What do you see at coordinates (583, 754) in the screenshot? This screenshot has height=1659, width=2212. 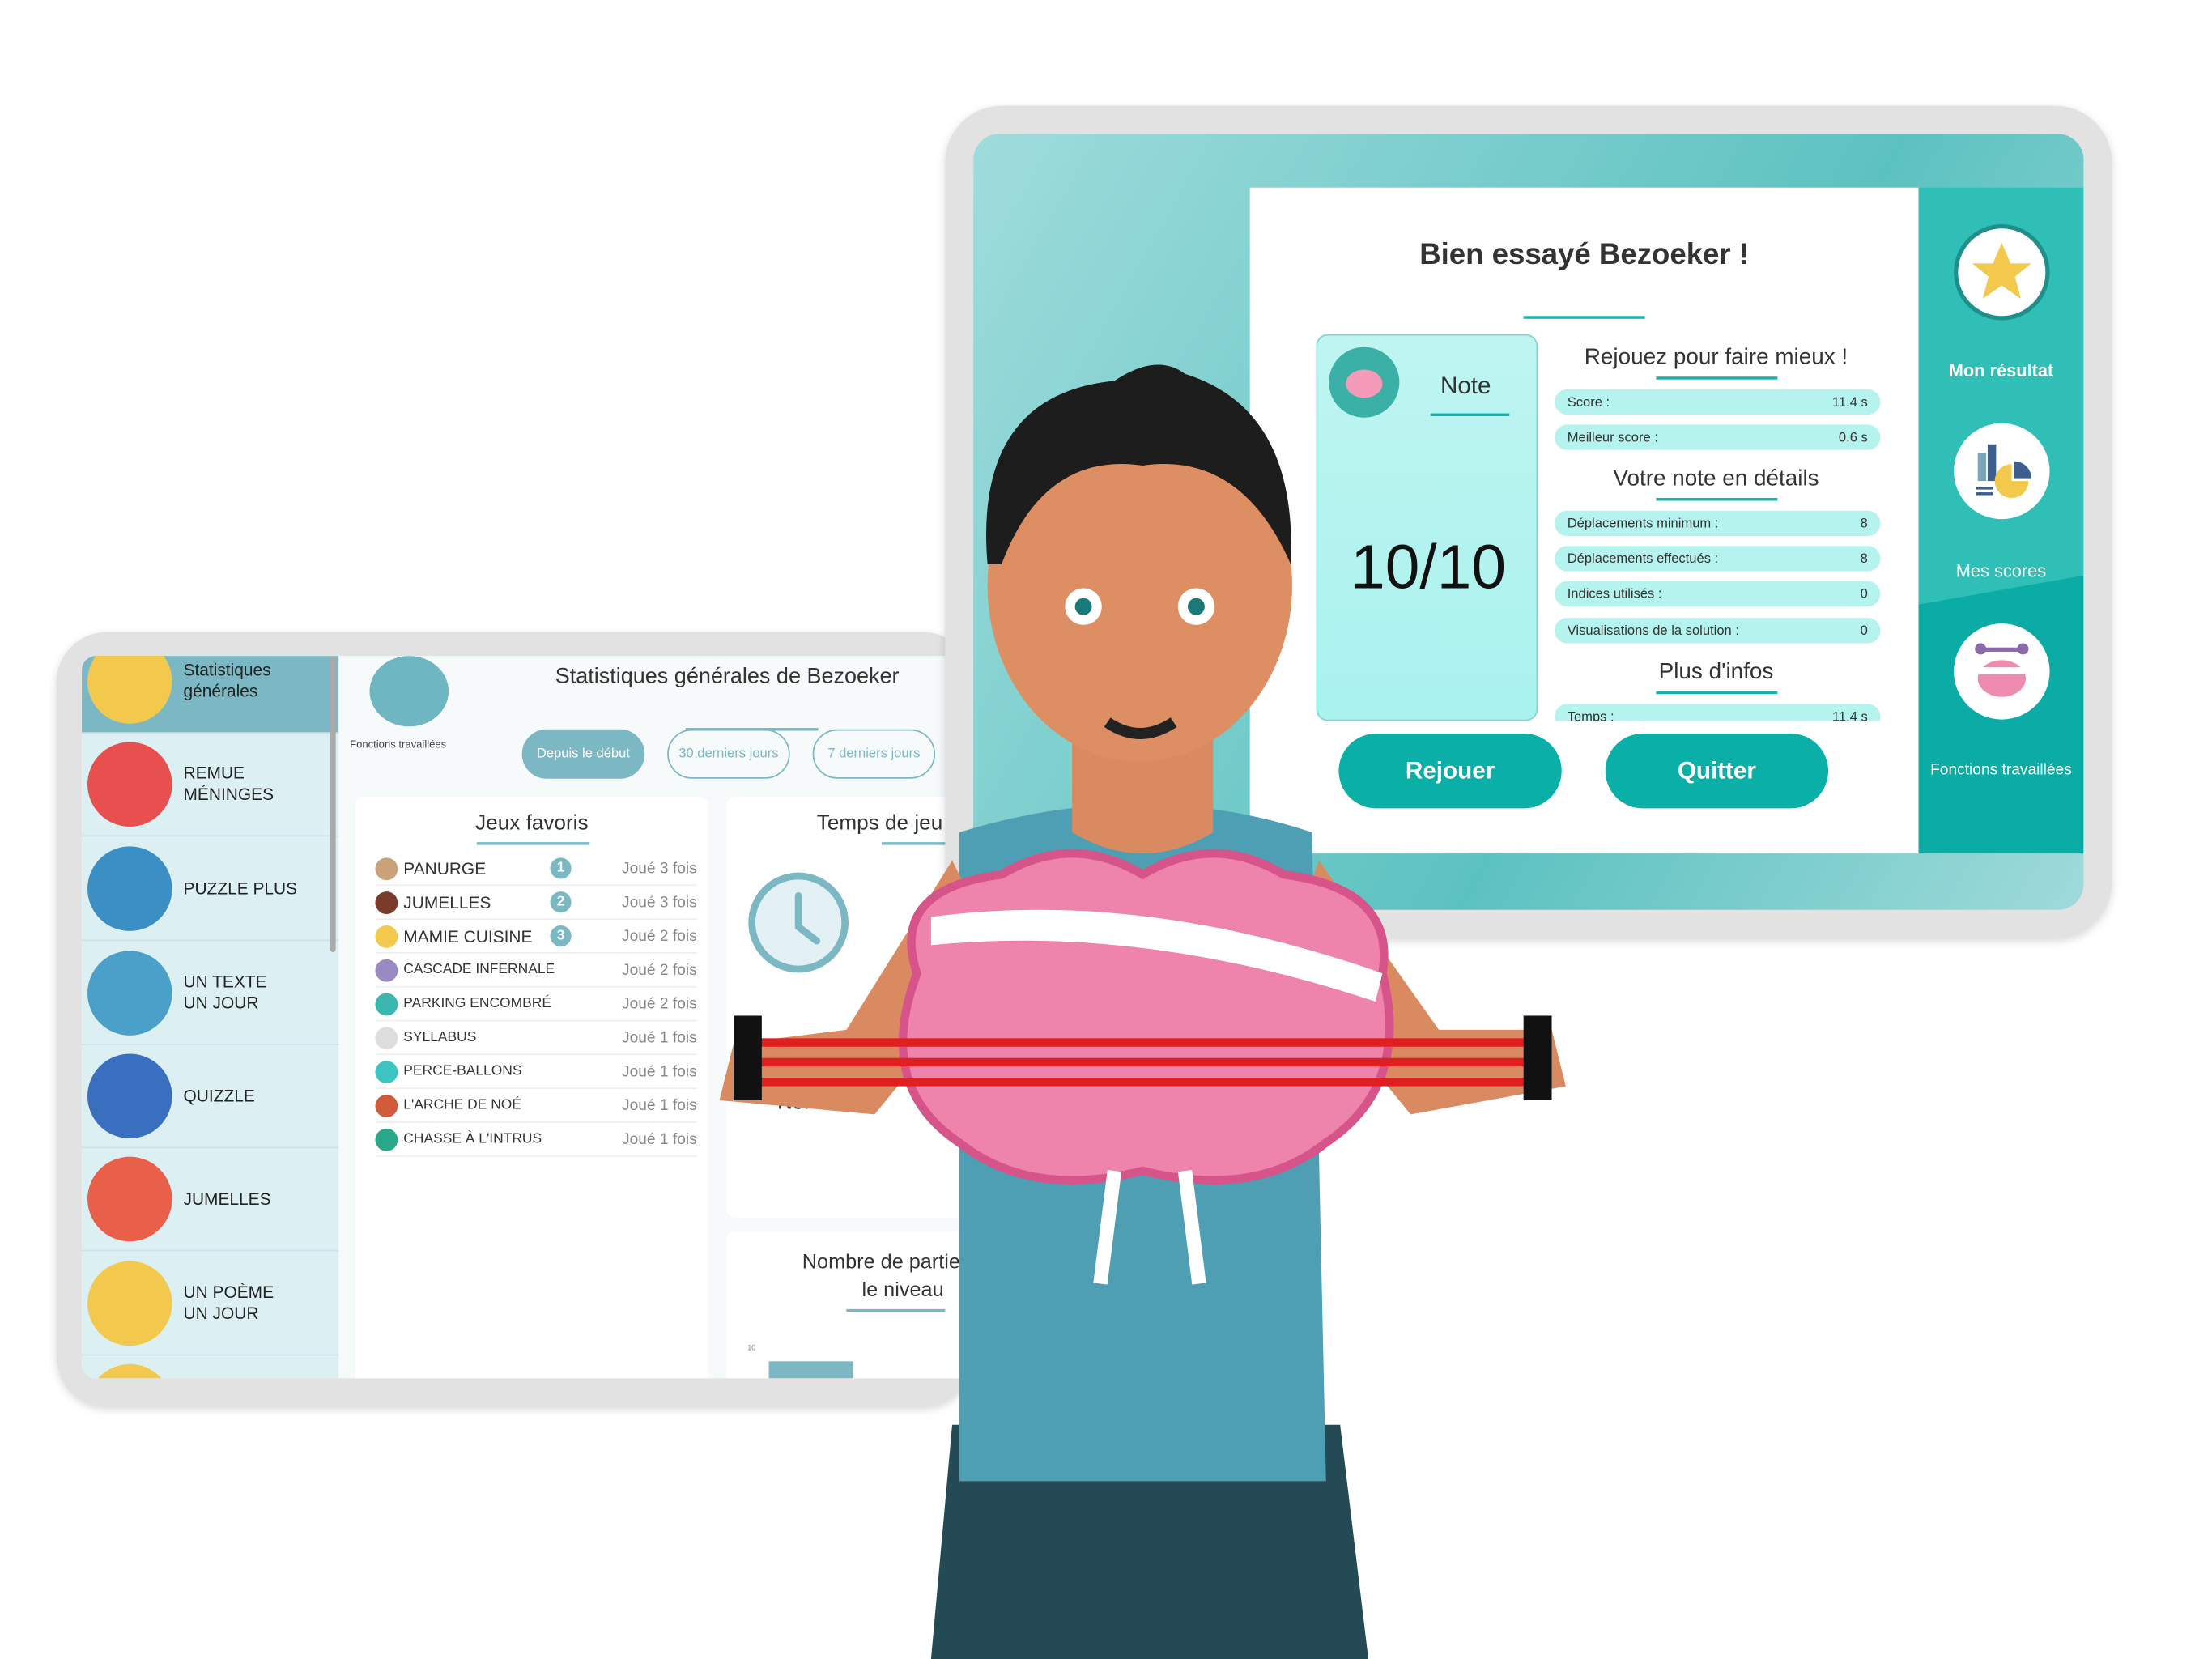 I see `filter-pill: Depuis le début` at bounding box center [583, 754].